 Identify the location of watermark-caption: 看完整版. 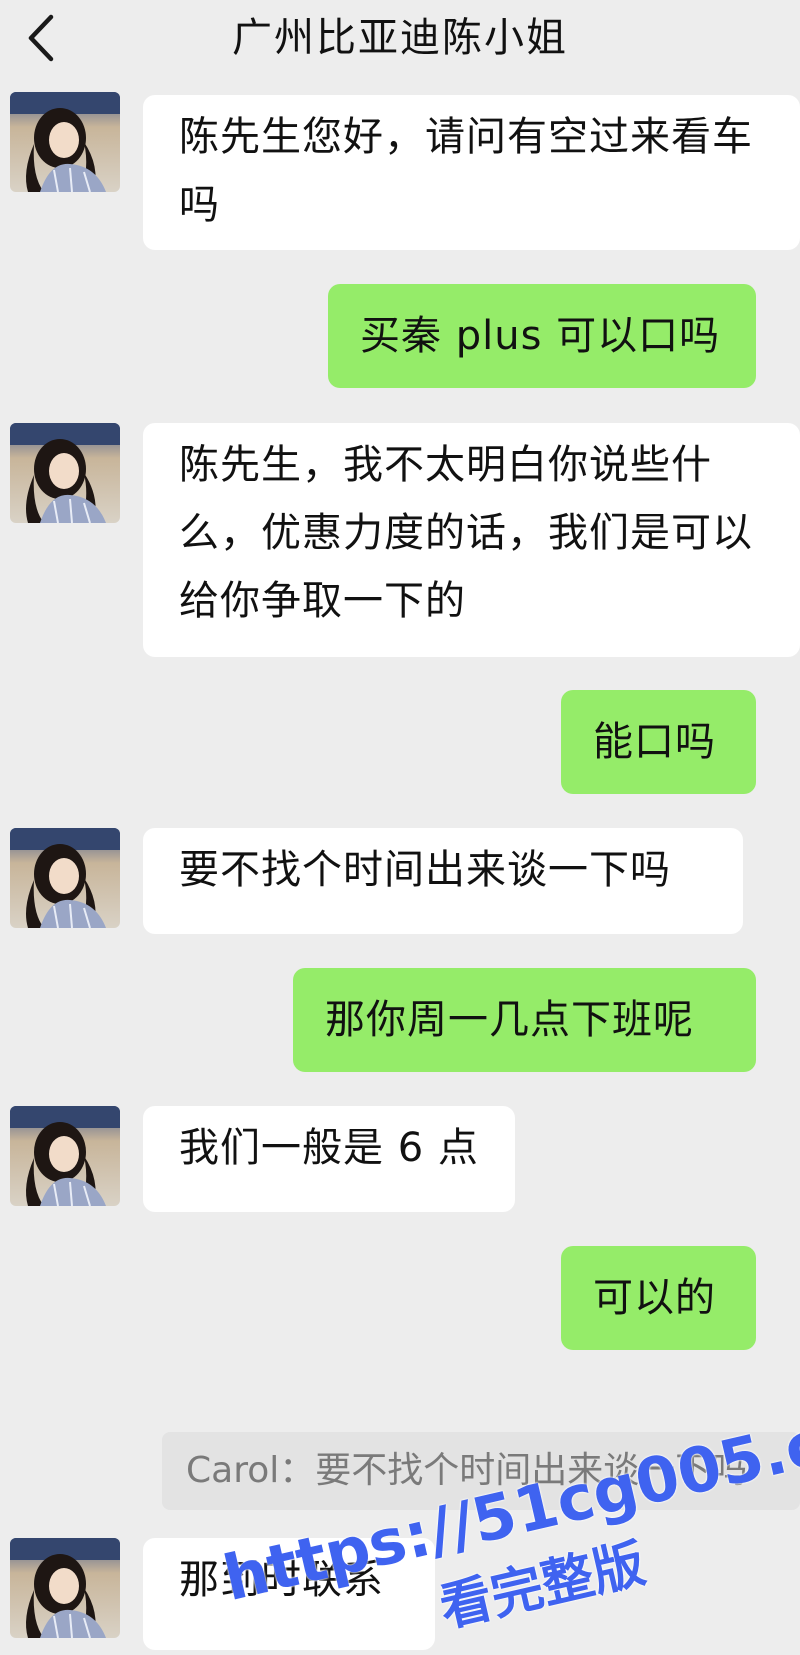
(542, 1586).